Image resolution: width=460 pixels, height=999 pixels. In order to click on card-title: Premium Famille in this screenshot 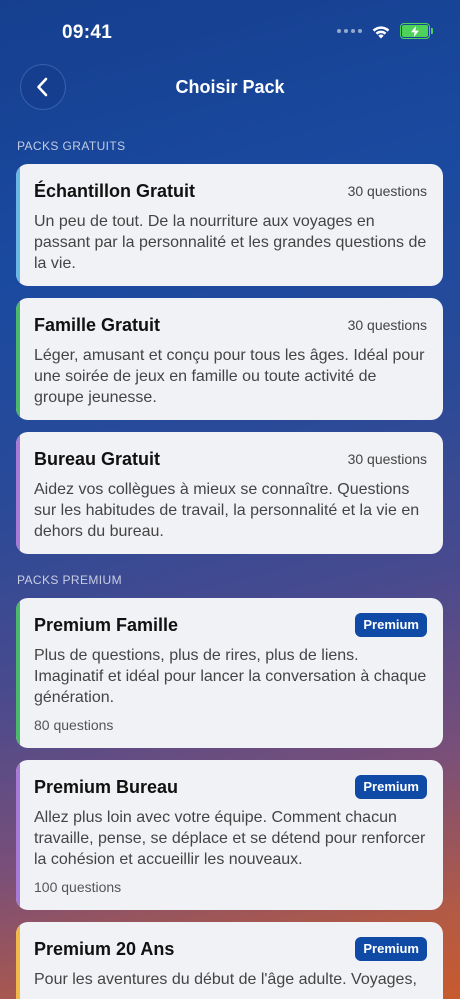, I will do `click(106, 624)`.